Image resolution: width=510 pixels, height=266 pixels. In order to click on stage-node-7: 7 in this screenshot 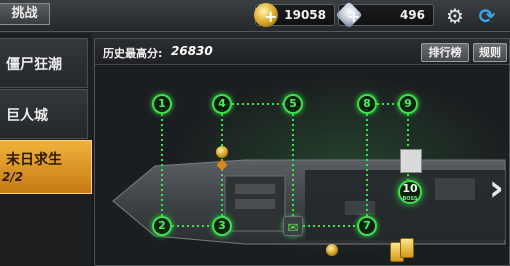, I will do `click(367, 226)`.